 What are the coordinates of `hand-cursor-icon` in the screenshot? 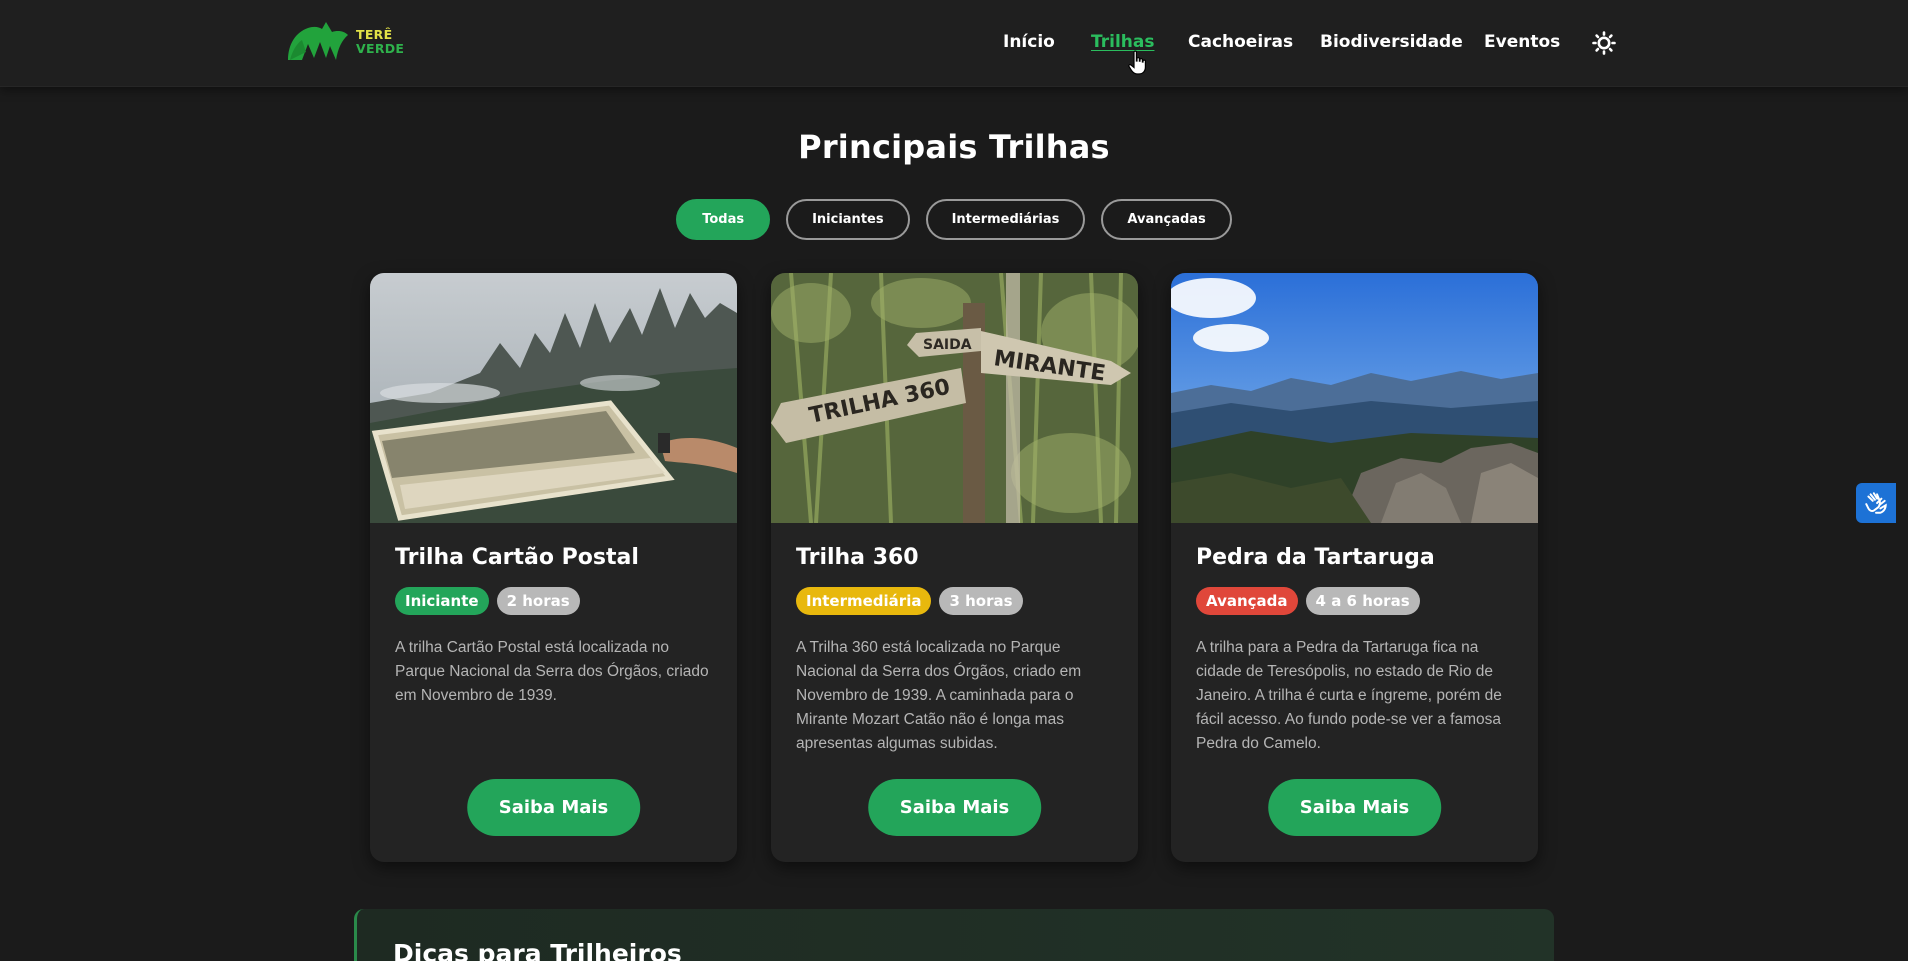 It's located at (1137, 62).